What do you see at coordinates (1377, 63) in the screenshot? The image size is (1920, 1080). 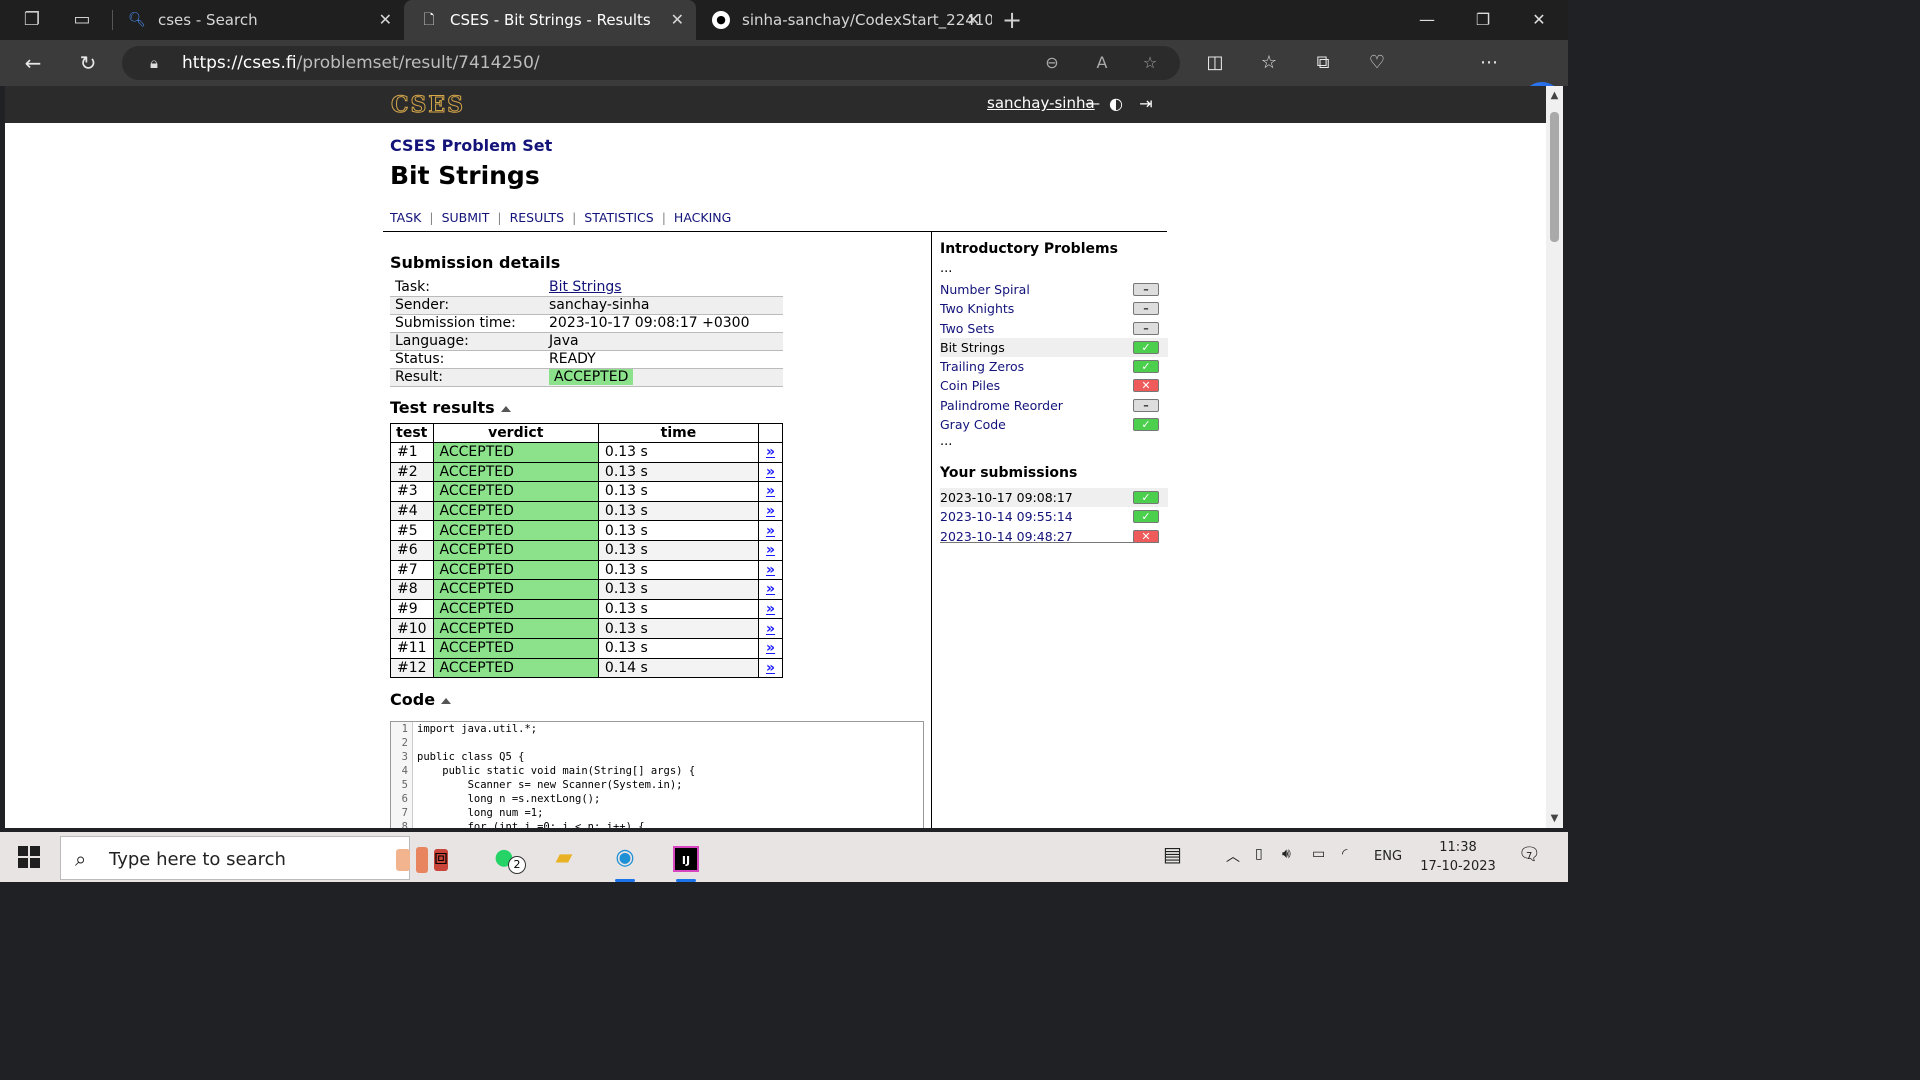 I see `browser-essentials-icon: ♡` at bounding box center [1377, 63].